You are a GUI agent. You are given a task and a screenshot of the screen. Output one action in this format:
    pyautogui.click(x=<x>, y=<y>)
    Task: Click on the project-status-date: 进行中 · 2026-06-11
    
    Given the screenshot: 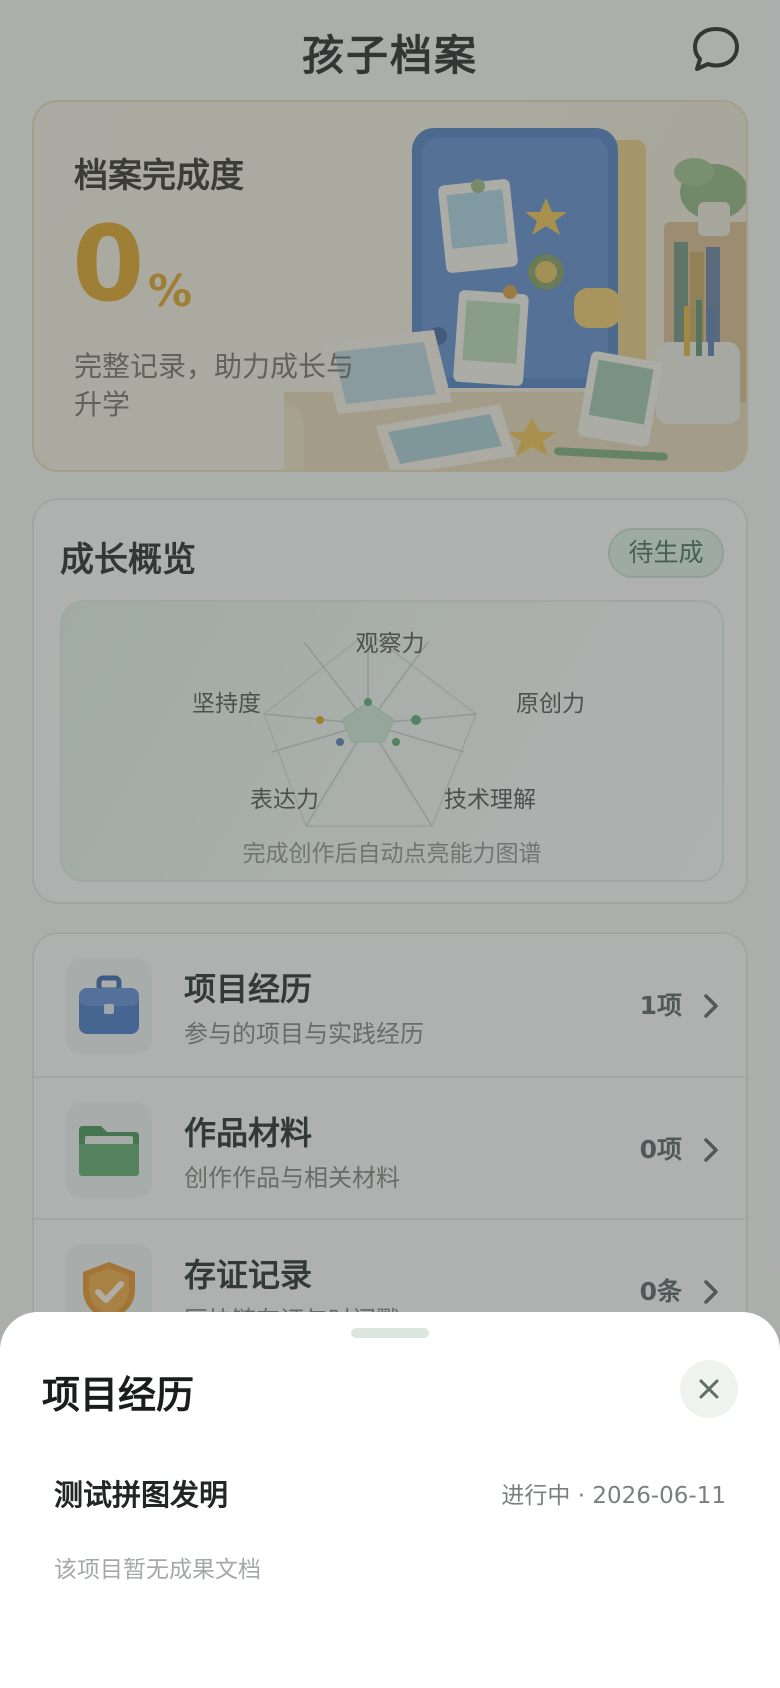 What is the action you would take?
    pyautogui.click(x=613, y=1496)
    